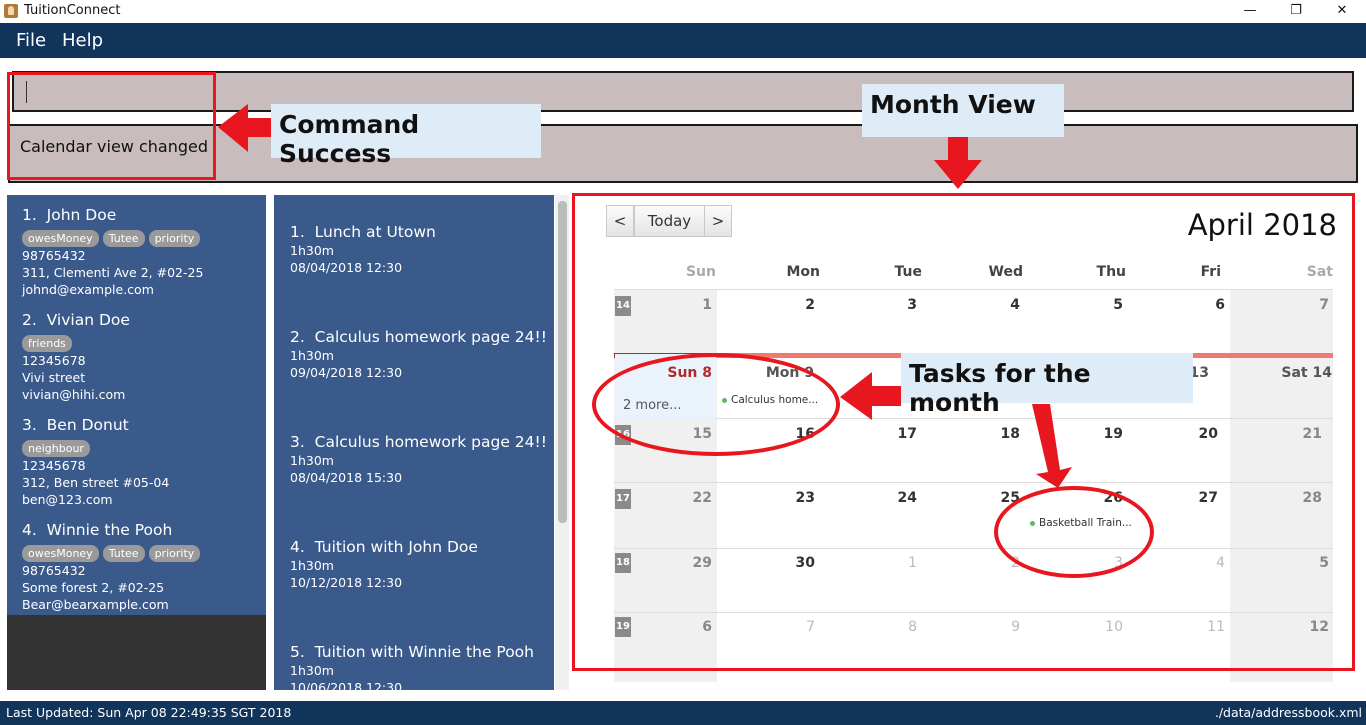 The height and width of the screenshot is (725, 1366). What do you see at coordinates (11, 11) in the screenshot?
I see `app-icon` at bounding box center [11, 11].